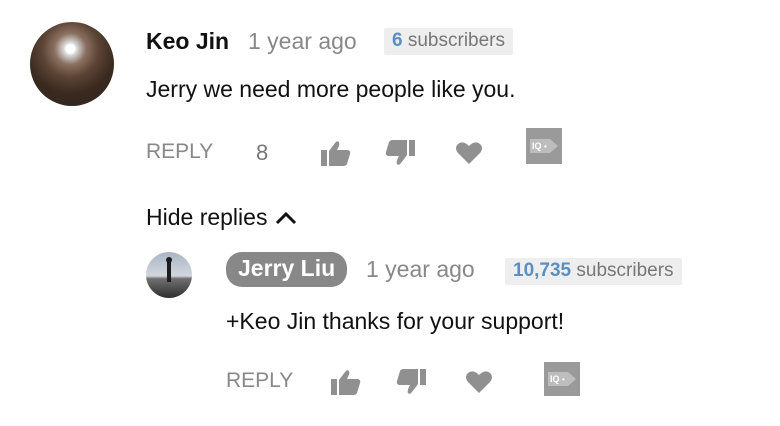 This screenshot has width=780, height=426. Describe the element at coordinates (331, 89) in the screenshot. I see `comment-text: Jerry we need more people like you.` at that location.